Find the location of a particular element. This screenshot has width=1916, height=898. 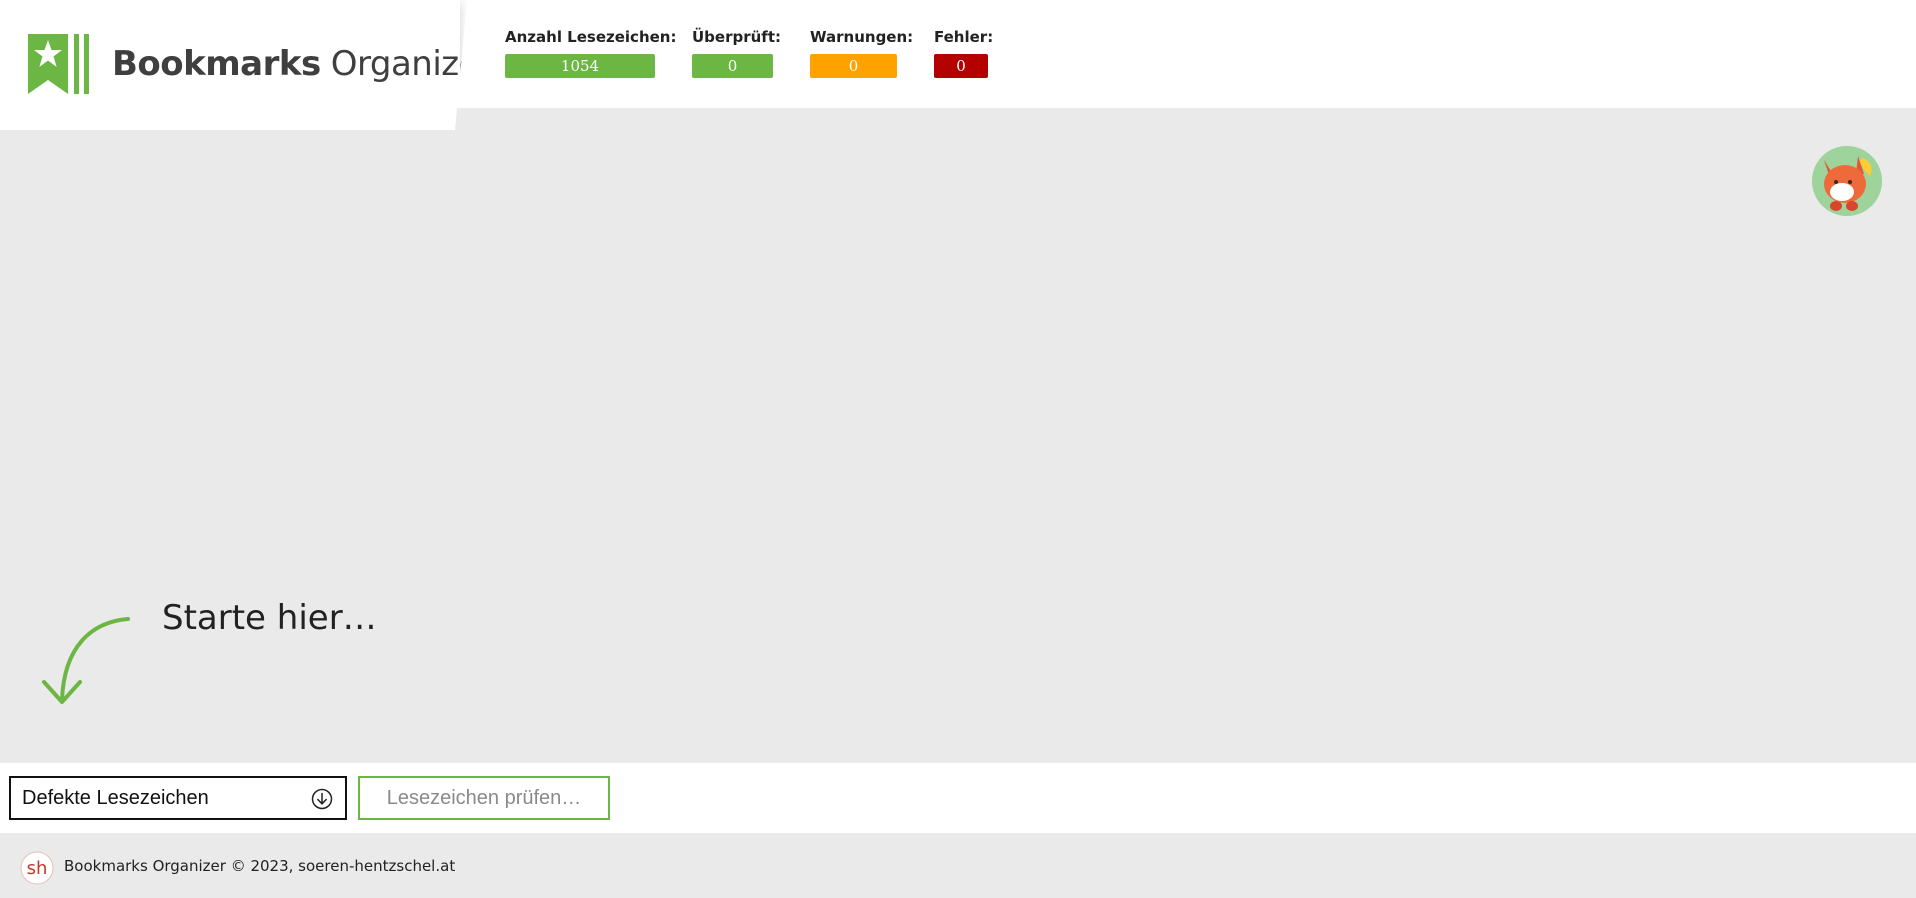

filter-select: Defekte Lesezeichen is located at coordinates (178, 798).